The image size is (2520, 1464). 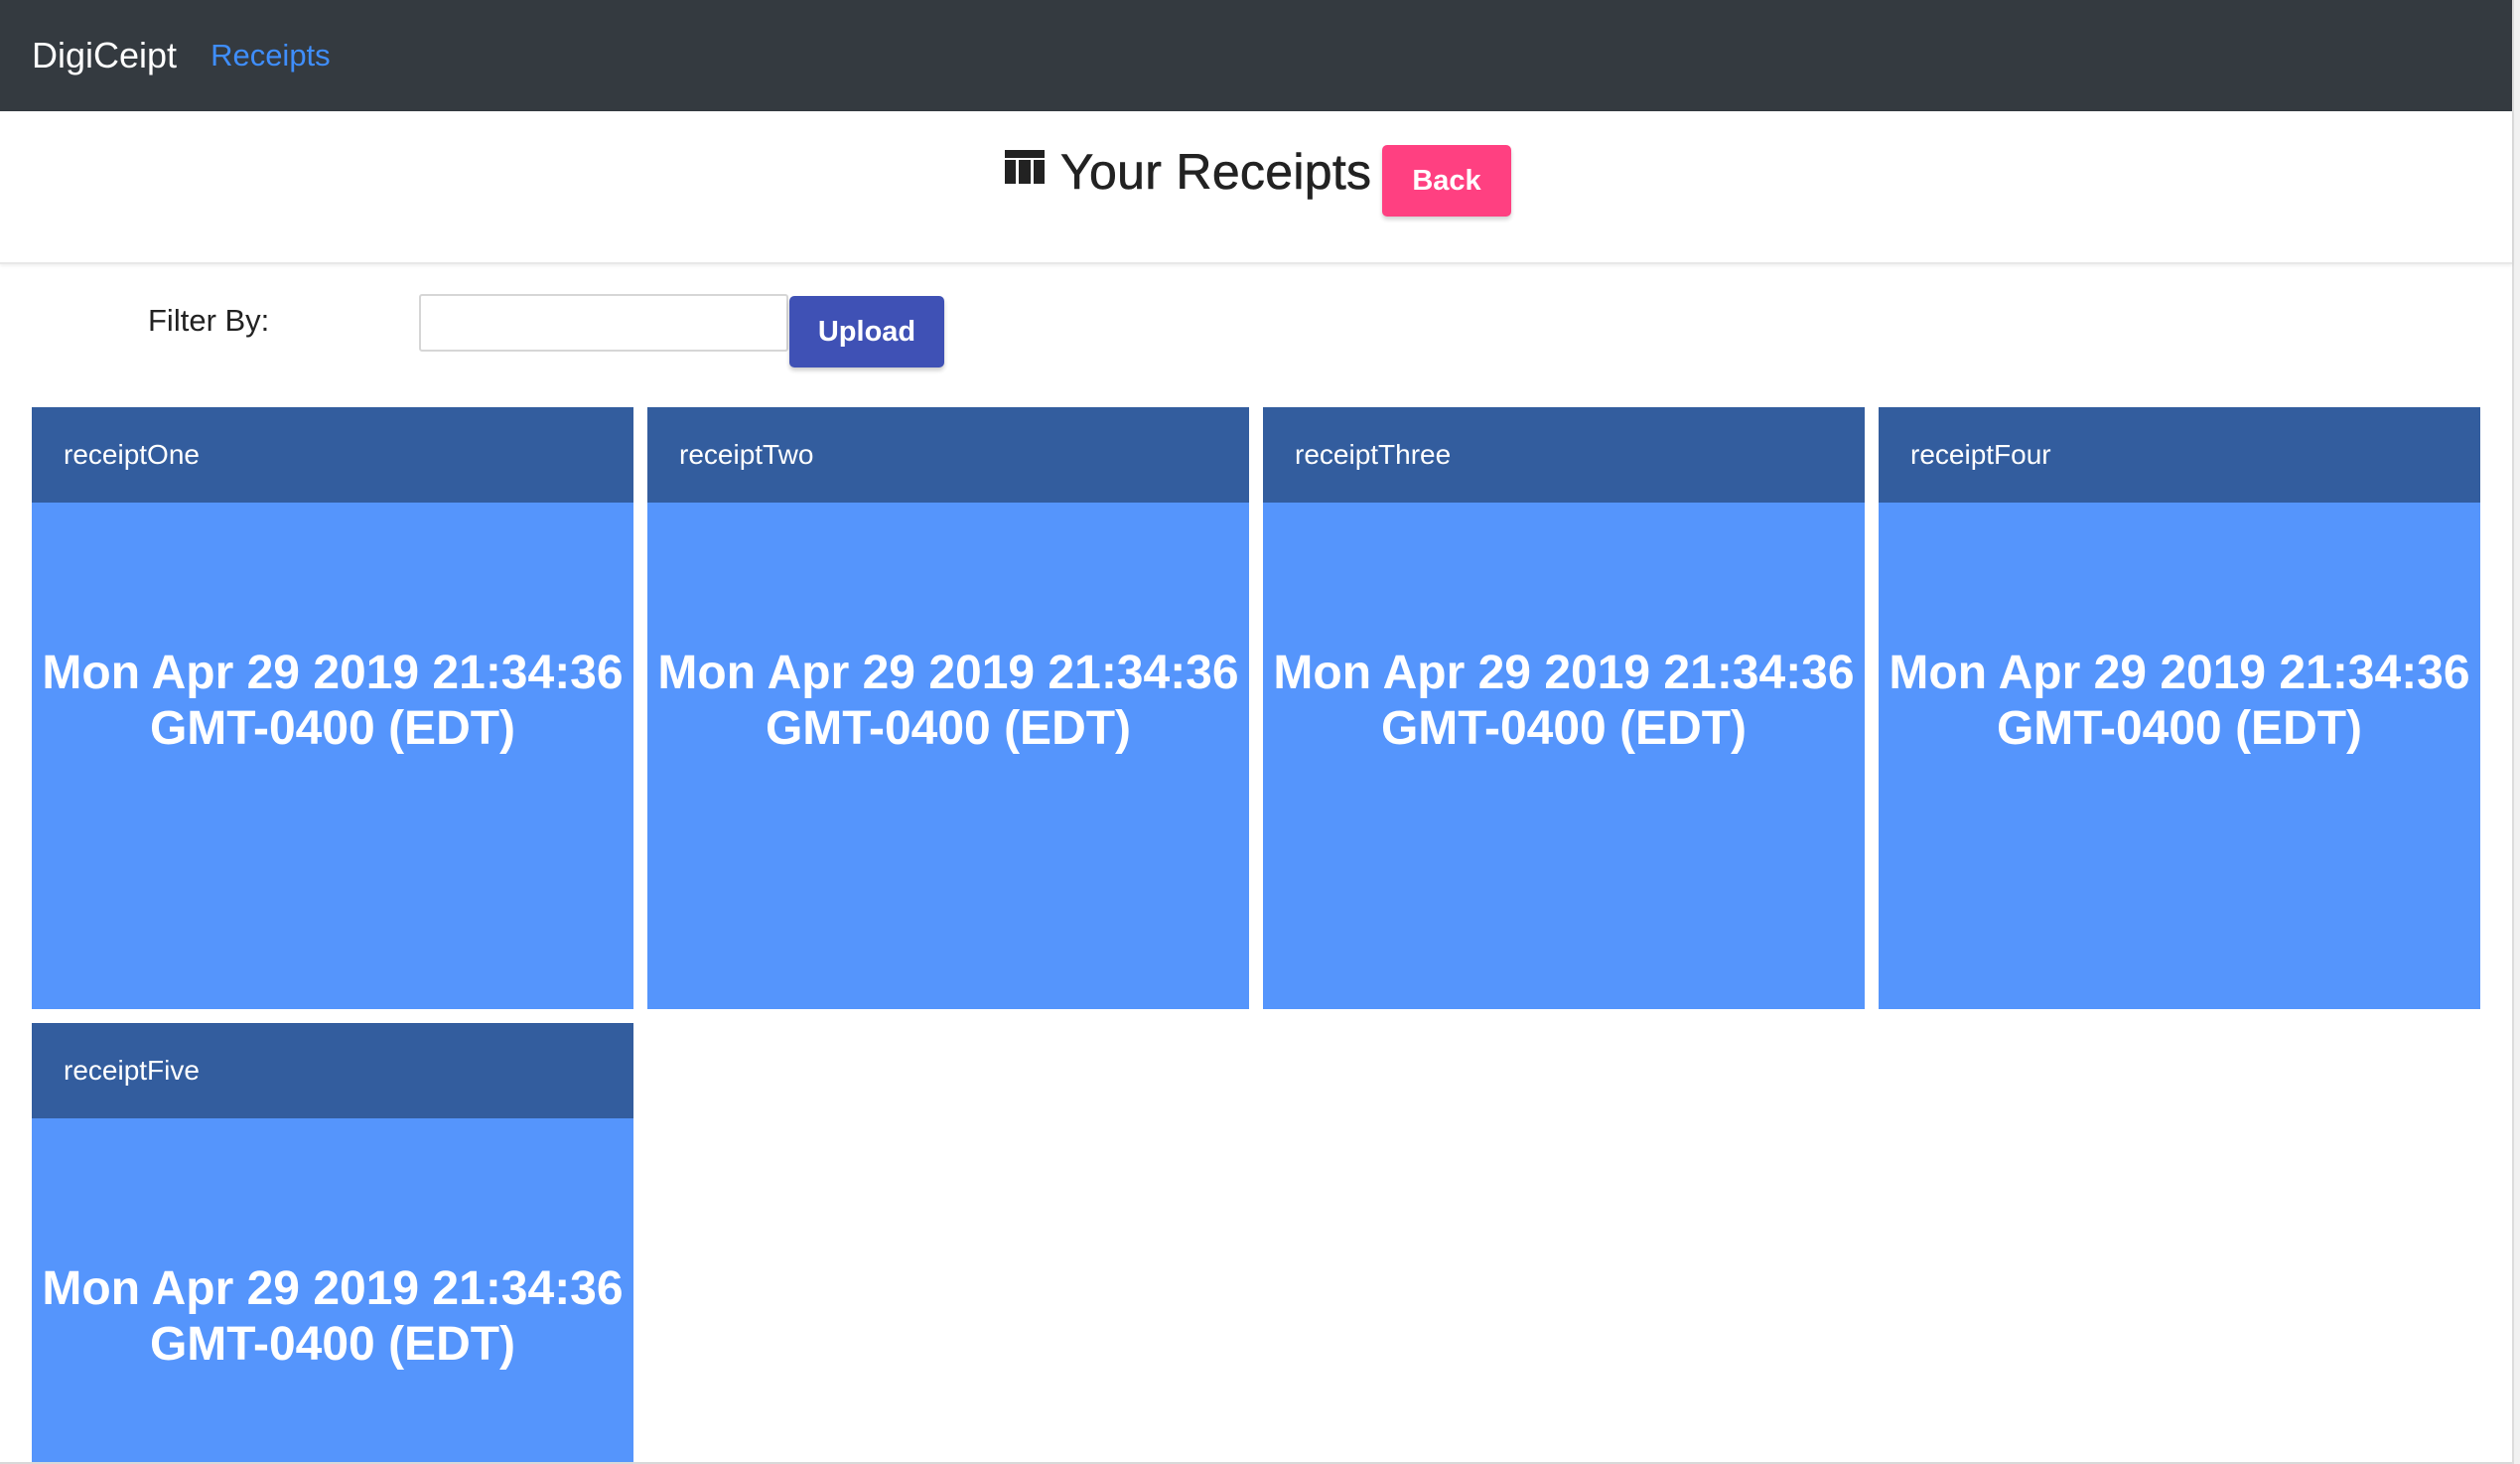 What do you see at coordinates (270, 55) in the screenshot?
I see `nav-link-receipts: Receipts` at bounding box center [270, 55].